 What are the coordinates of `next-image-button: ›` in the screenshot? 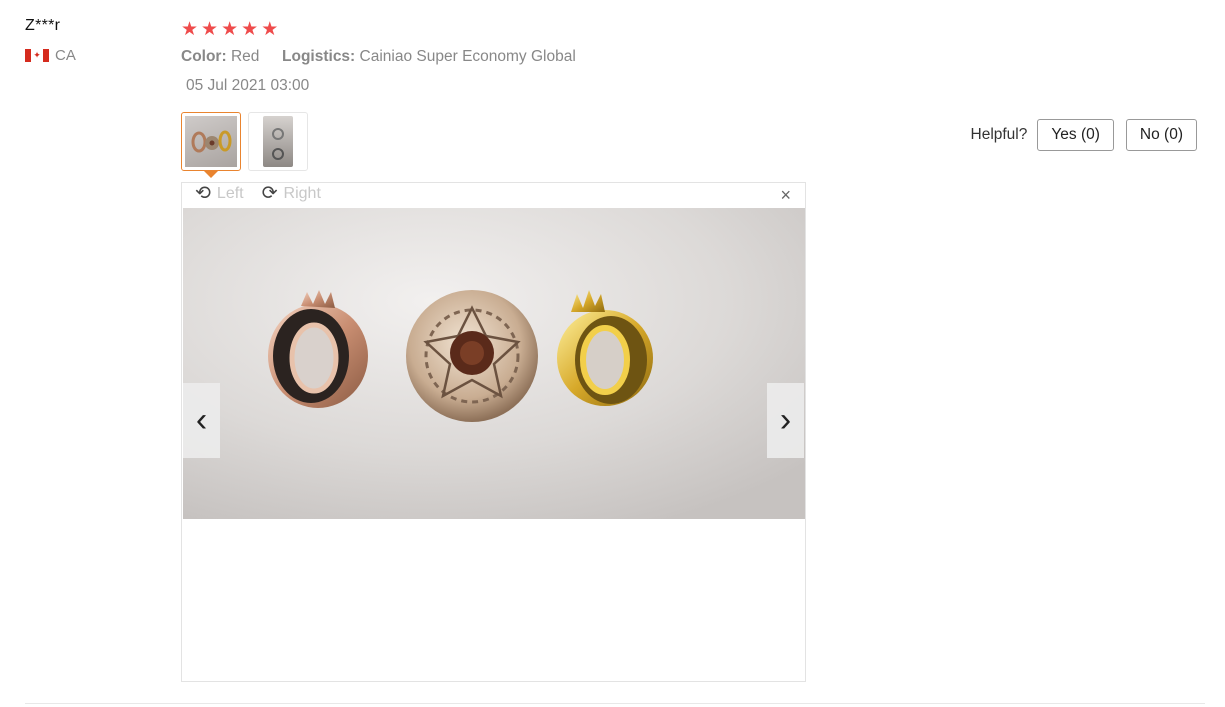 It's located at (785, 420).